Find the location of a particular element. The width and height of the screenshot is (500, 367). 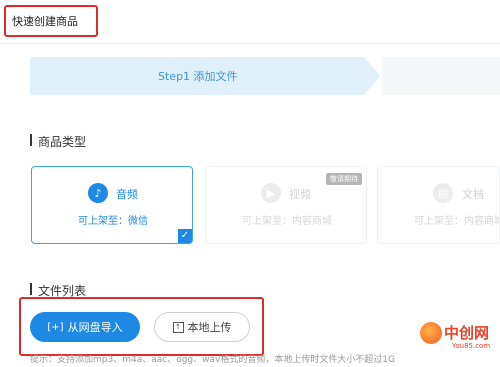

step-2-segment is located at coordinates (441, 76).